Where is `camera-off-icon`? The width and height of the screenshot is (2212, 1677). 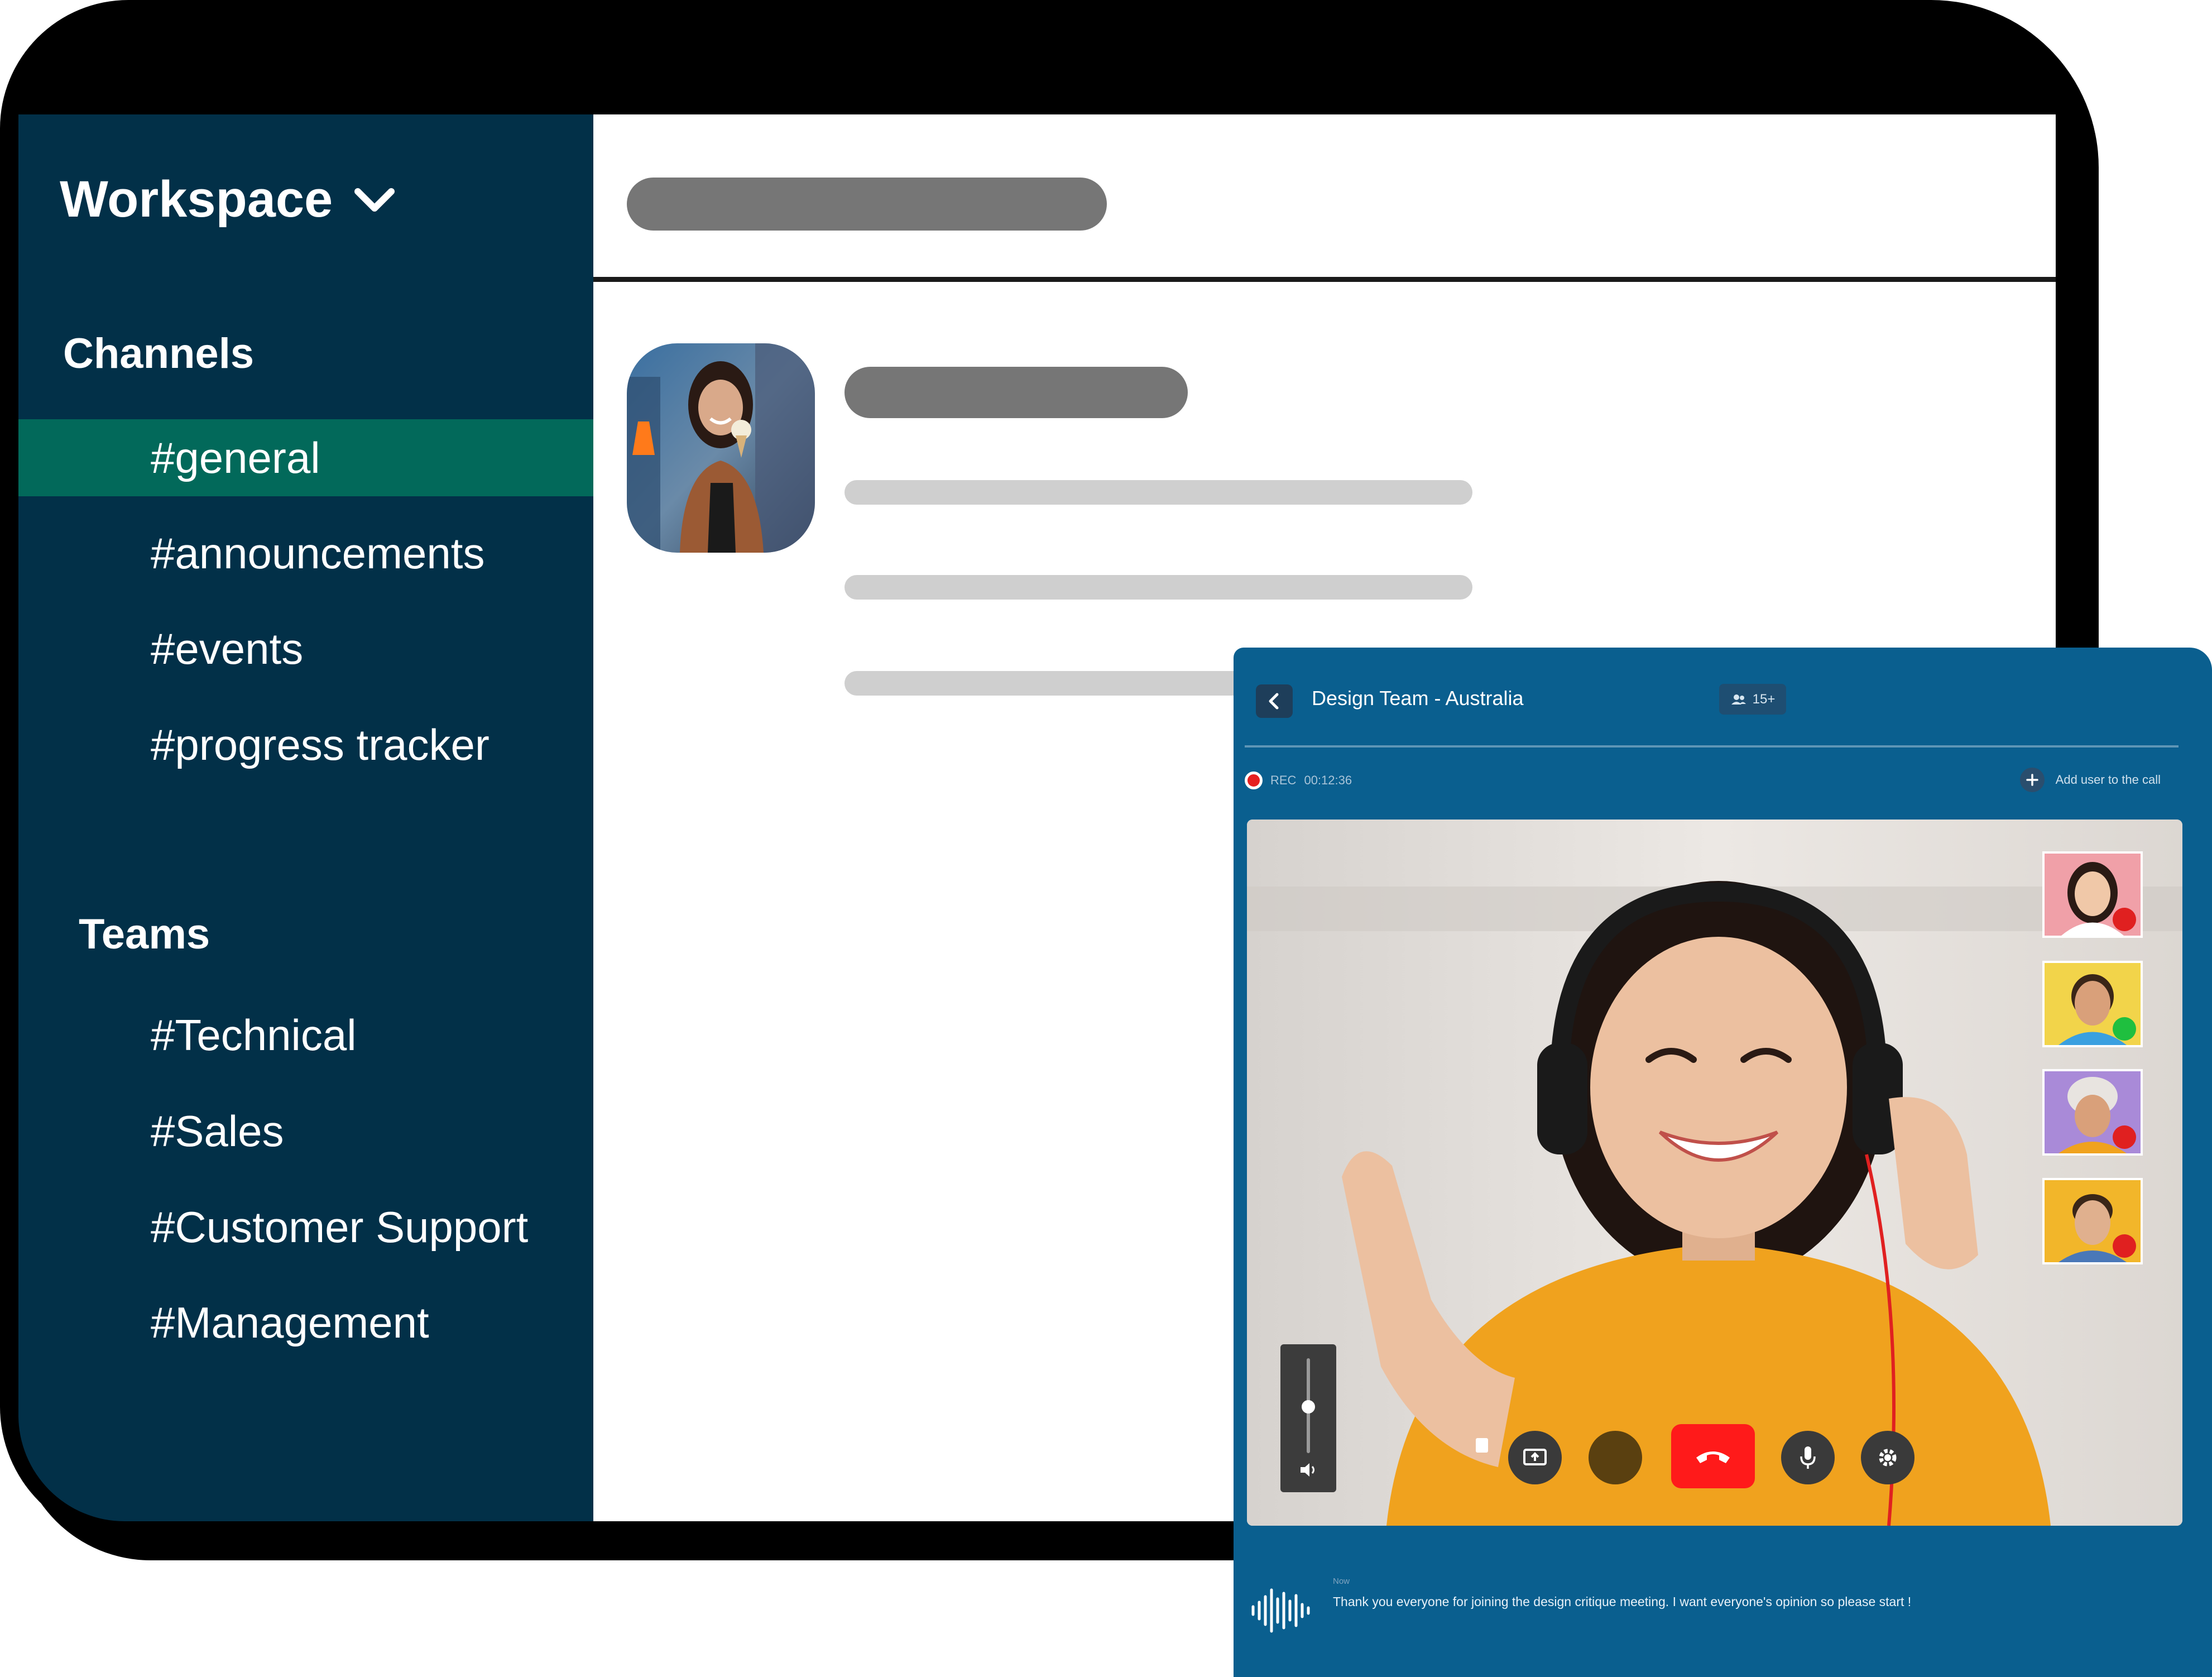
camera-off-icon is located at coordinates (1482, 1445).